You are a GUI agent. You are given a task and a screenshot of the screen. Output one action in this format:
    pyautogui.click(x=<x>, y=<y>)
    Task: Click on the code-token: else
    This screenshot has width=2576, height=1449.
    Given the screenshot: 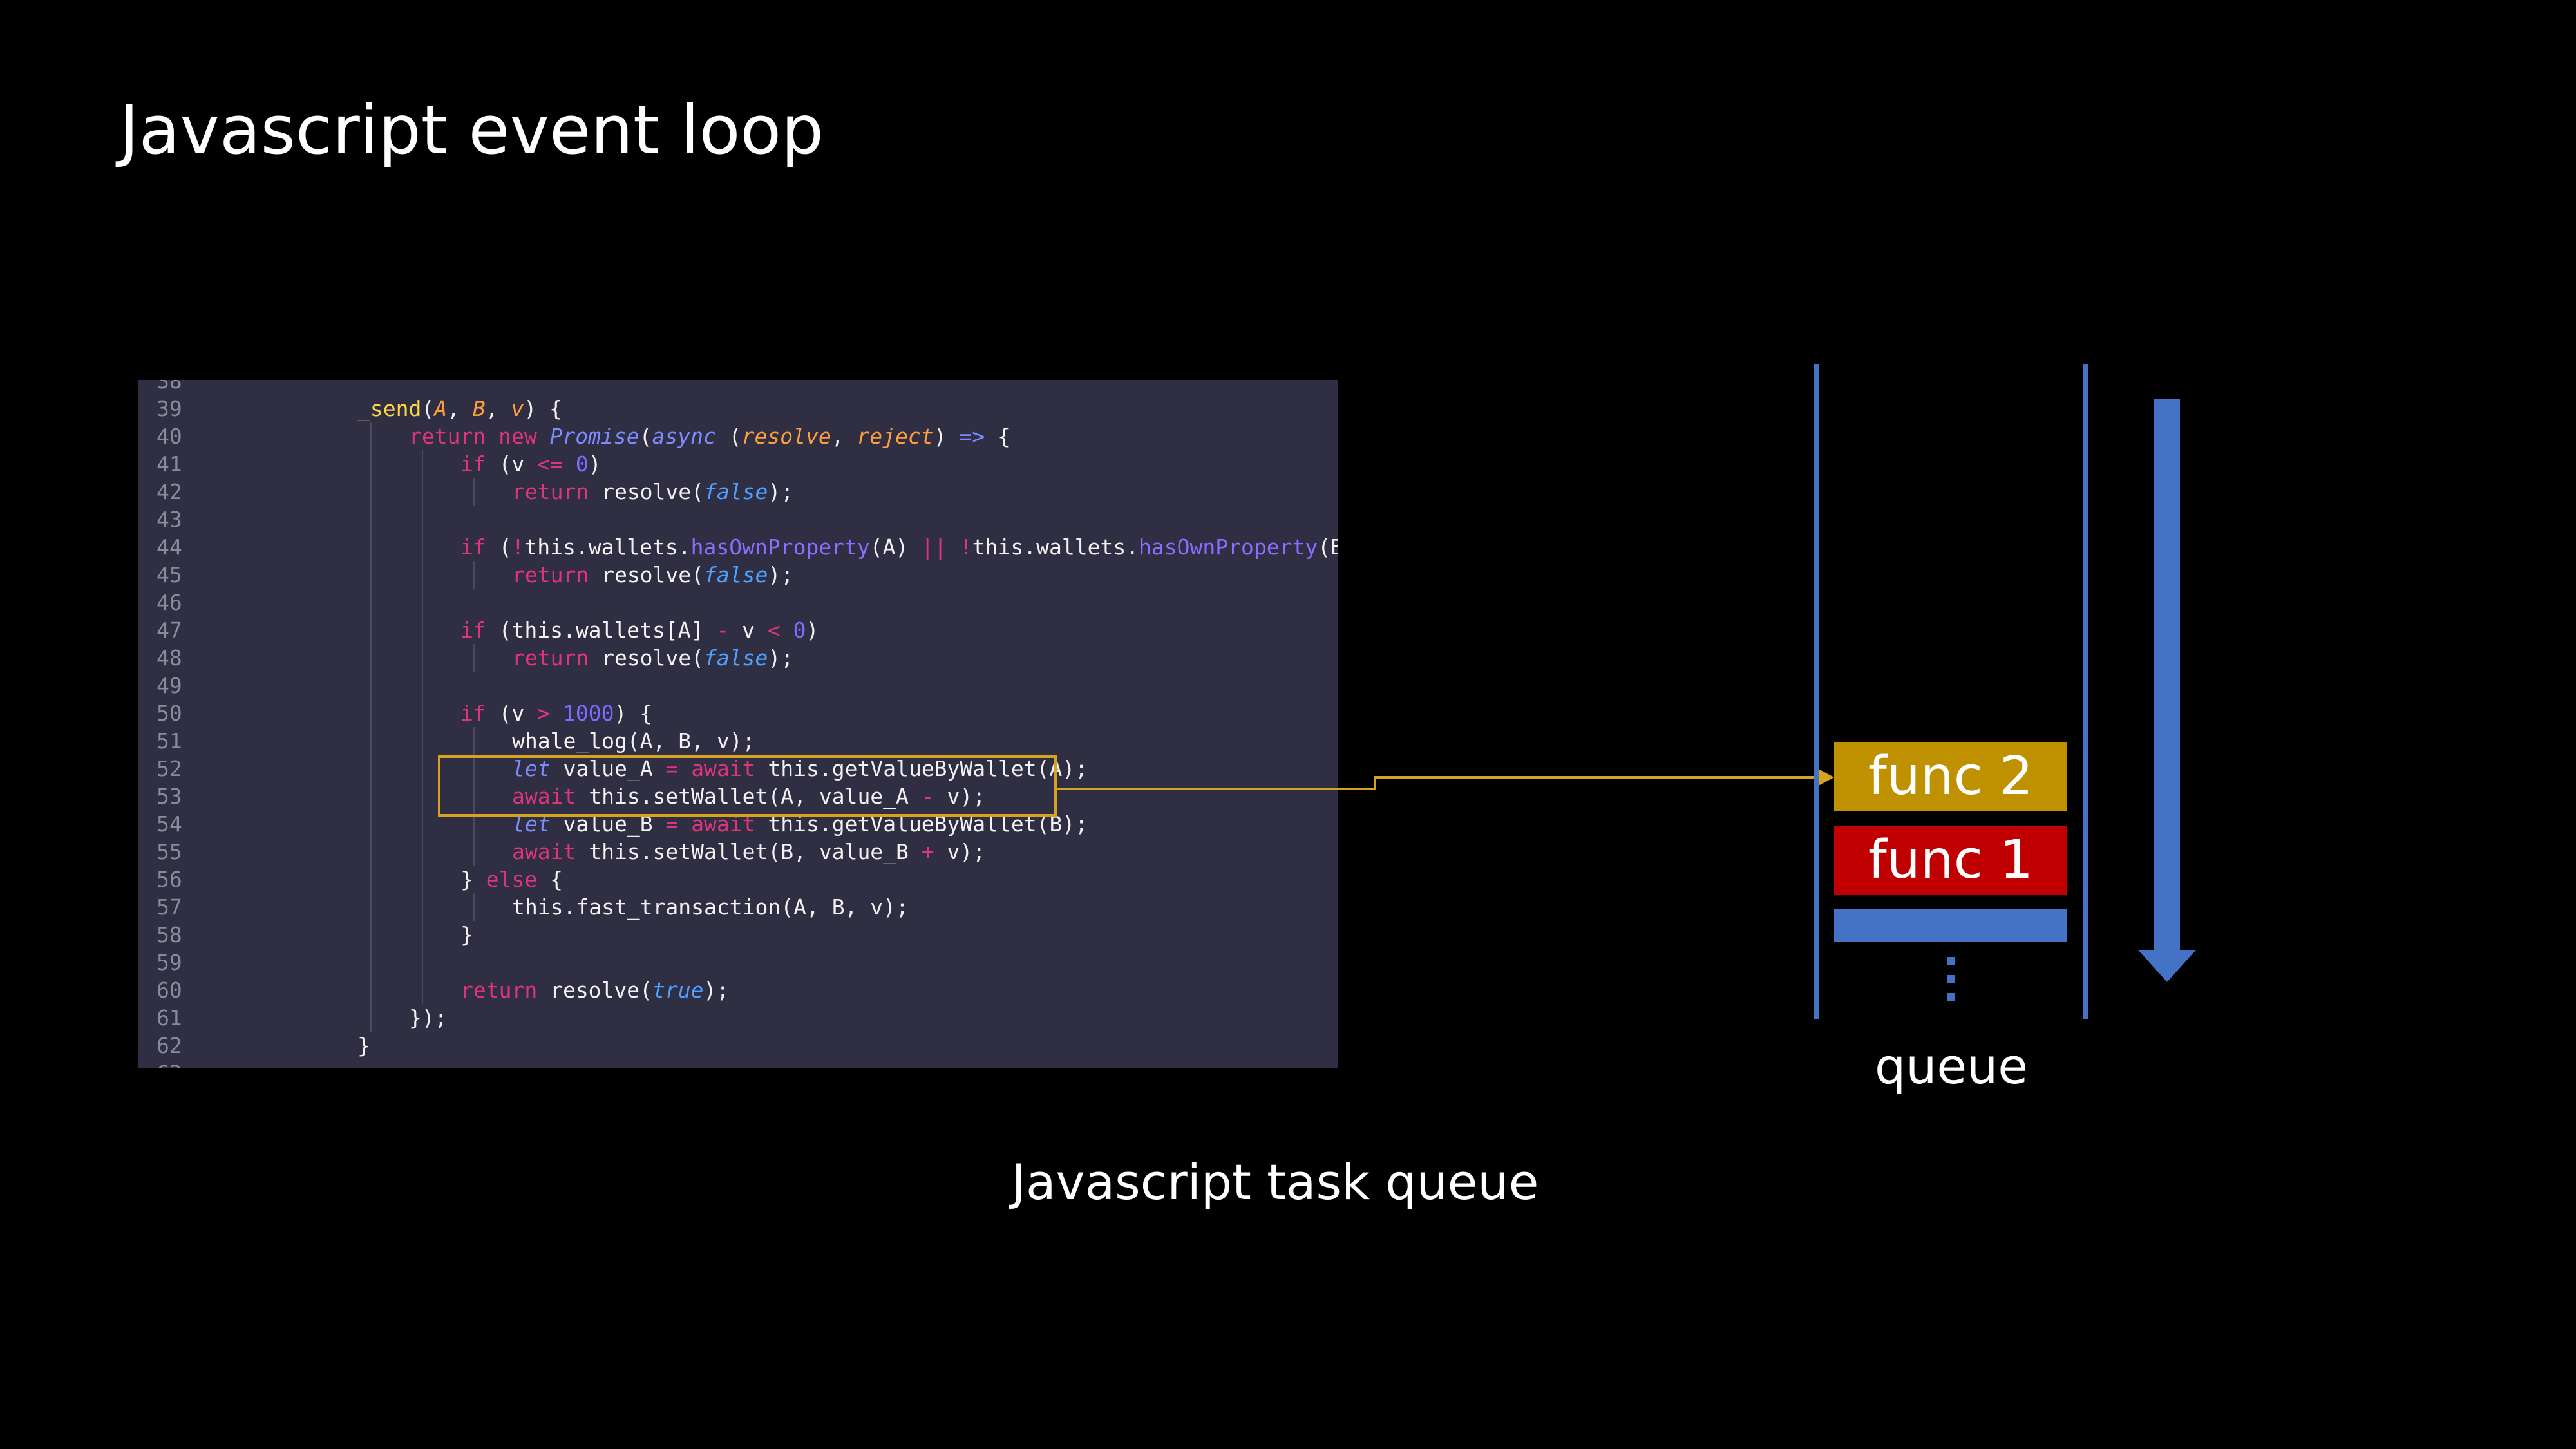 What is the action you would take?
    pyautogui.click(x=512, y=879)
    